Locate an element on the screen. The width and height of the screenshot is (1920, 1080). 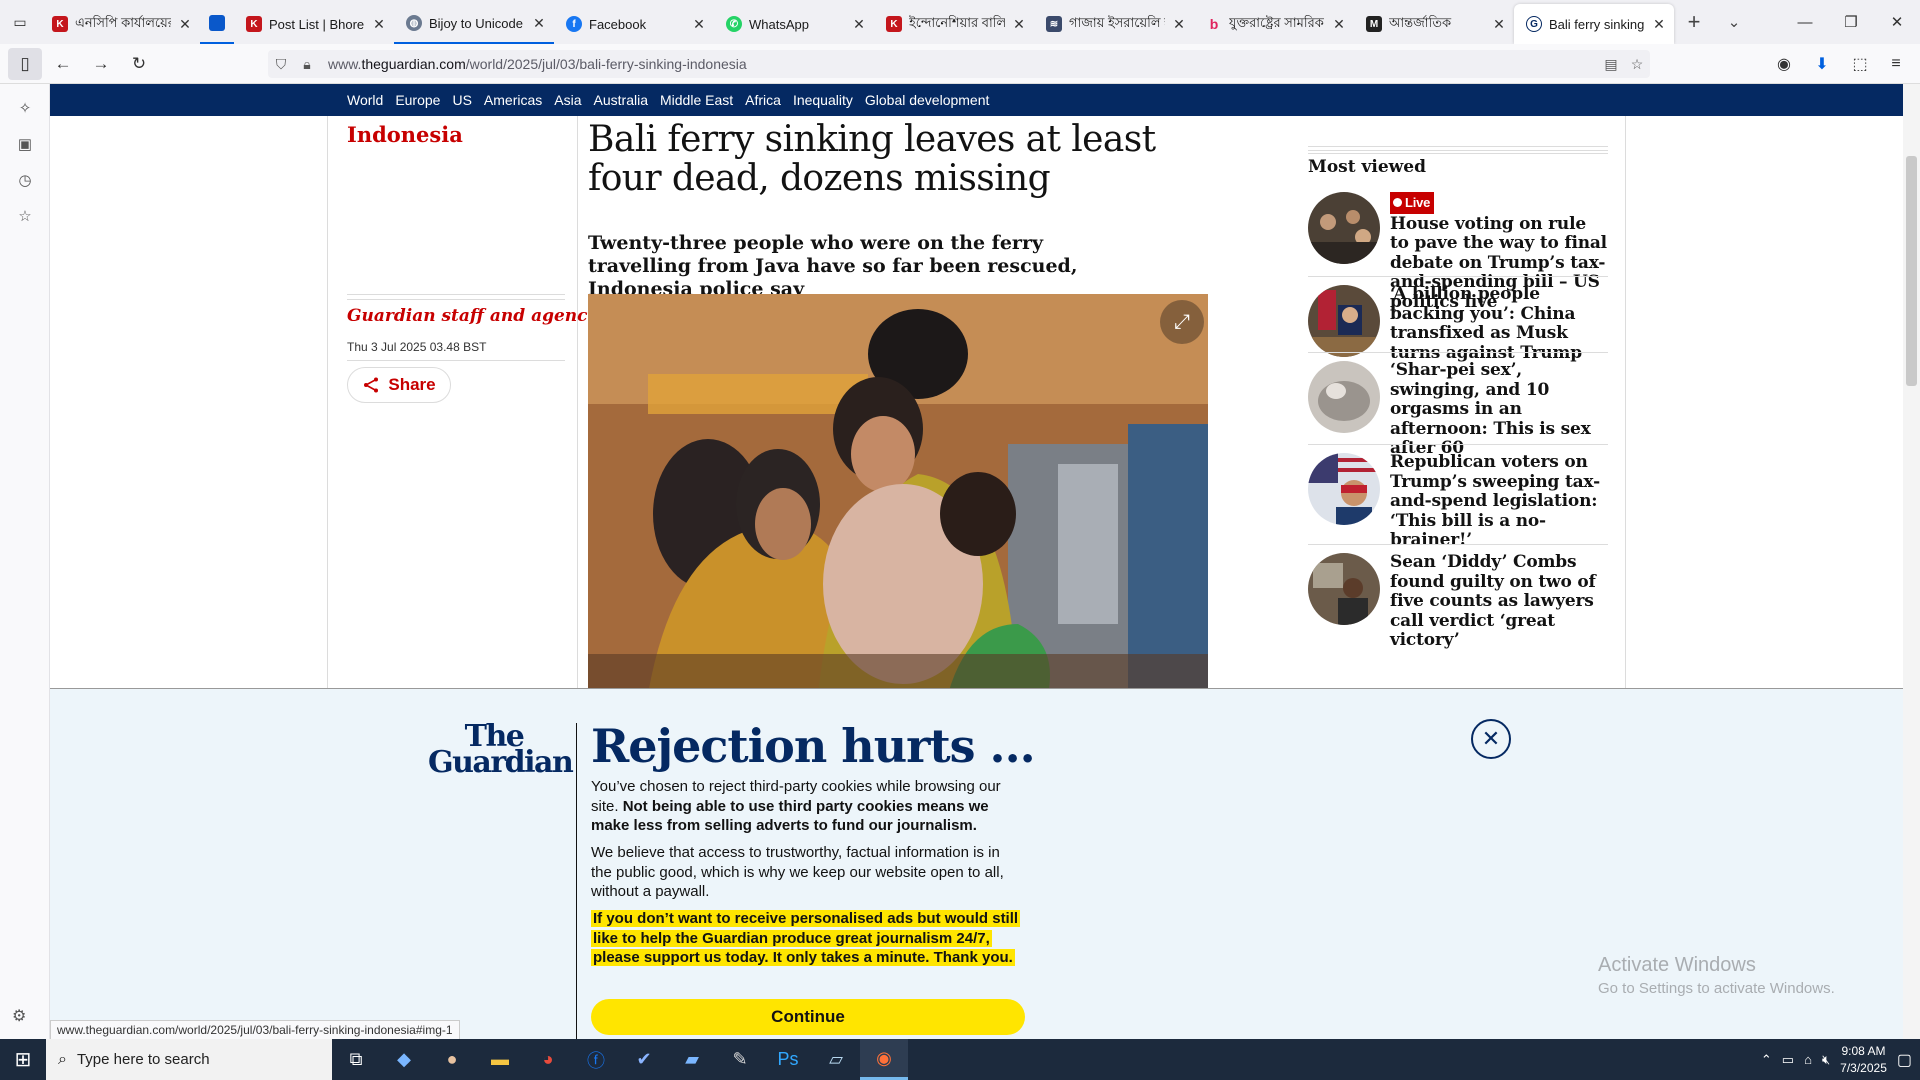
close-window-icon: ✕ is located at coordinates (1897, 22).